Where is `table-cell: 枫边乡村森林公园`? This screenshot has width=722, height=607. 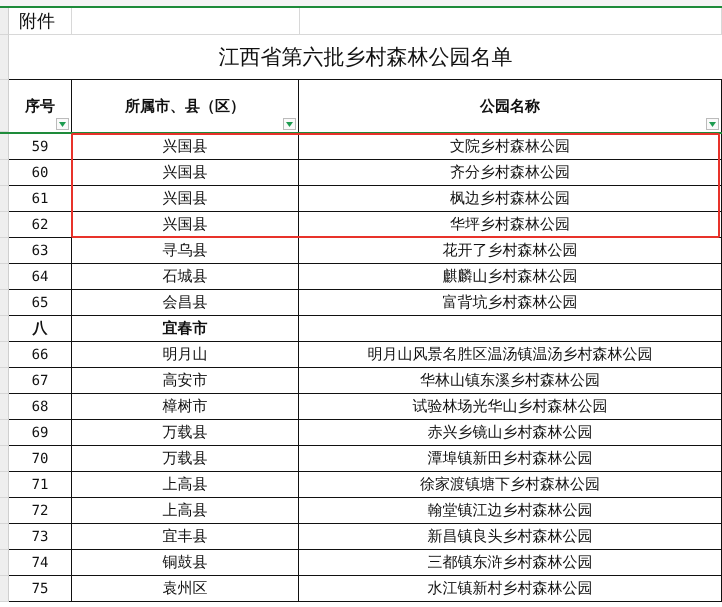 table-cell: 枫边乡村森林公园 is located at coordinates (510, 199).